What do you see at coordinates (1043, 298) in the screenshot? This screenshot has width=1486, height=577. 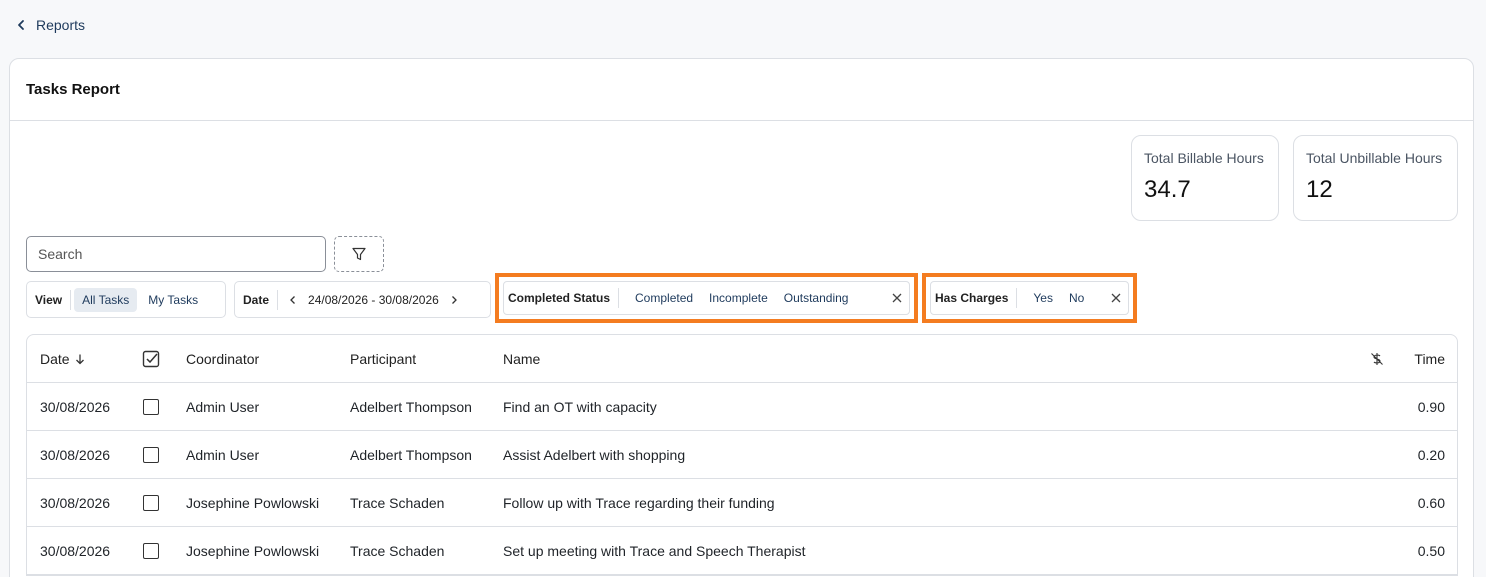 I see `option-yes: Yes` at bounding box center [1043, 298].